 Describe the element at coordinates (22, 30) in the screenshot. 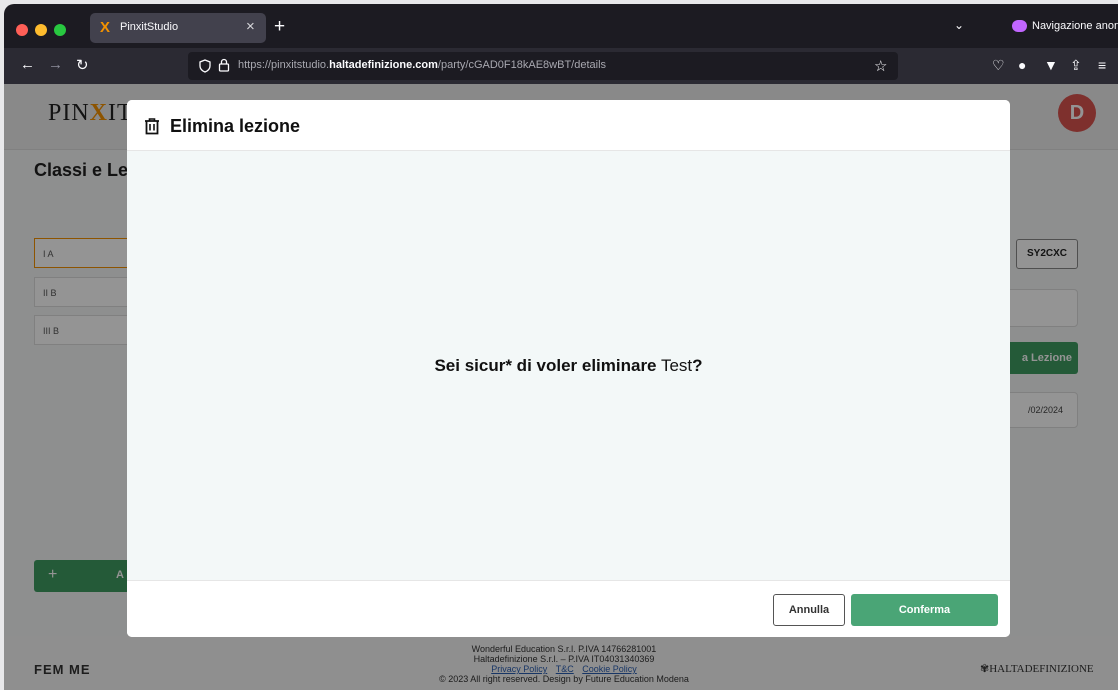

I see `close-window-button` at that location.